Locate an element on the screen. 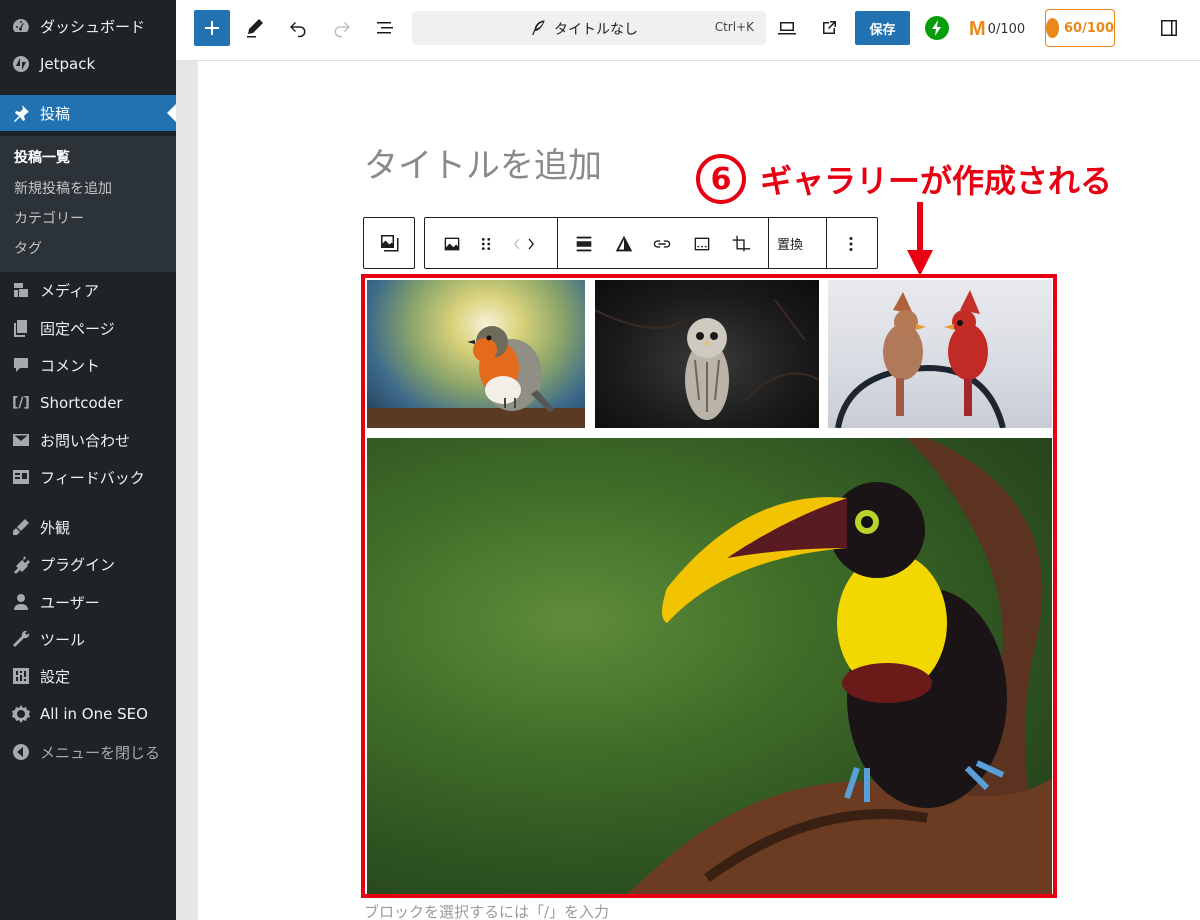  comment-icon is located at coordinates (21, 365).